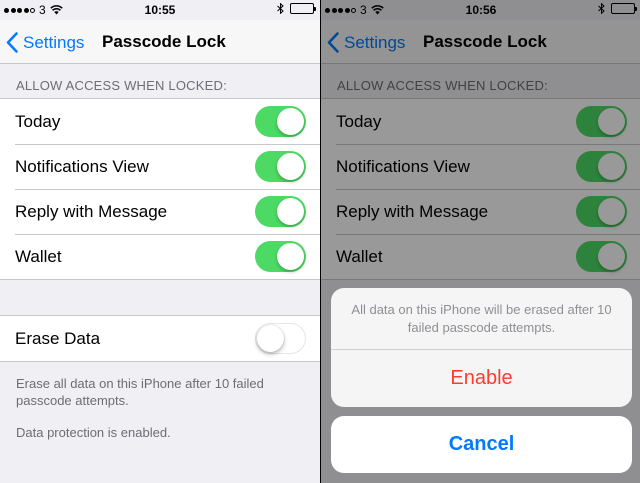  What do you see at coordinates (280, 8) in the screenshot?
I see `bluetooth-icon` at bounding box center [280, 8].